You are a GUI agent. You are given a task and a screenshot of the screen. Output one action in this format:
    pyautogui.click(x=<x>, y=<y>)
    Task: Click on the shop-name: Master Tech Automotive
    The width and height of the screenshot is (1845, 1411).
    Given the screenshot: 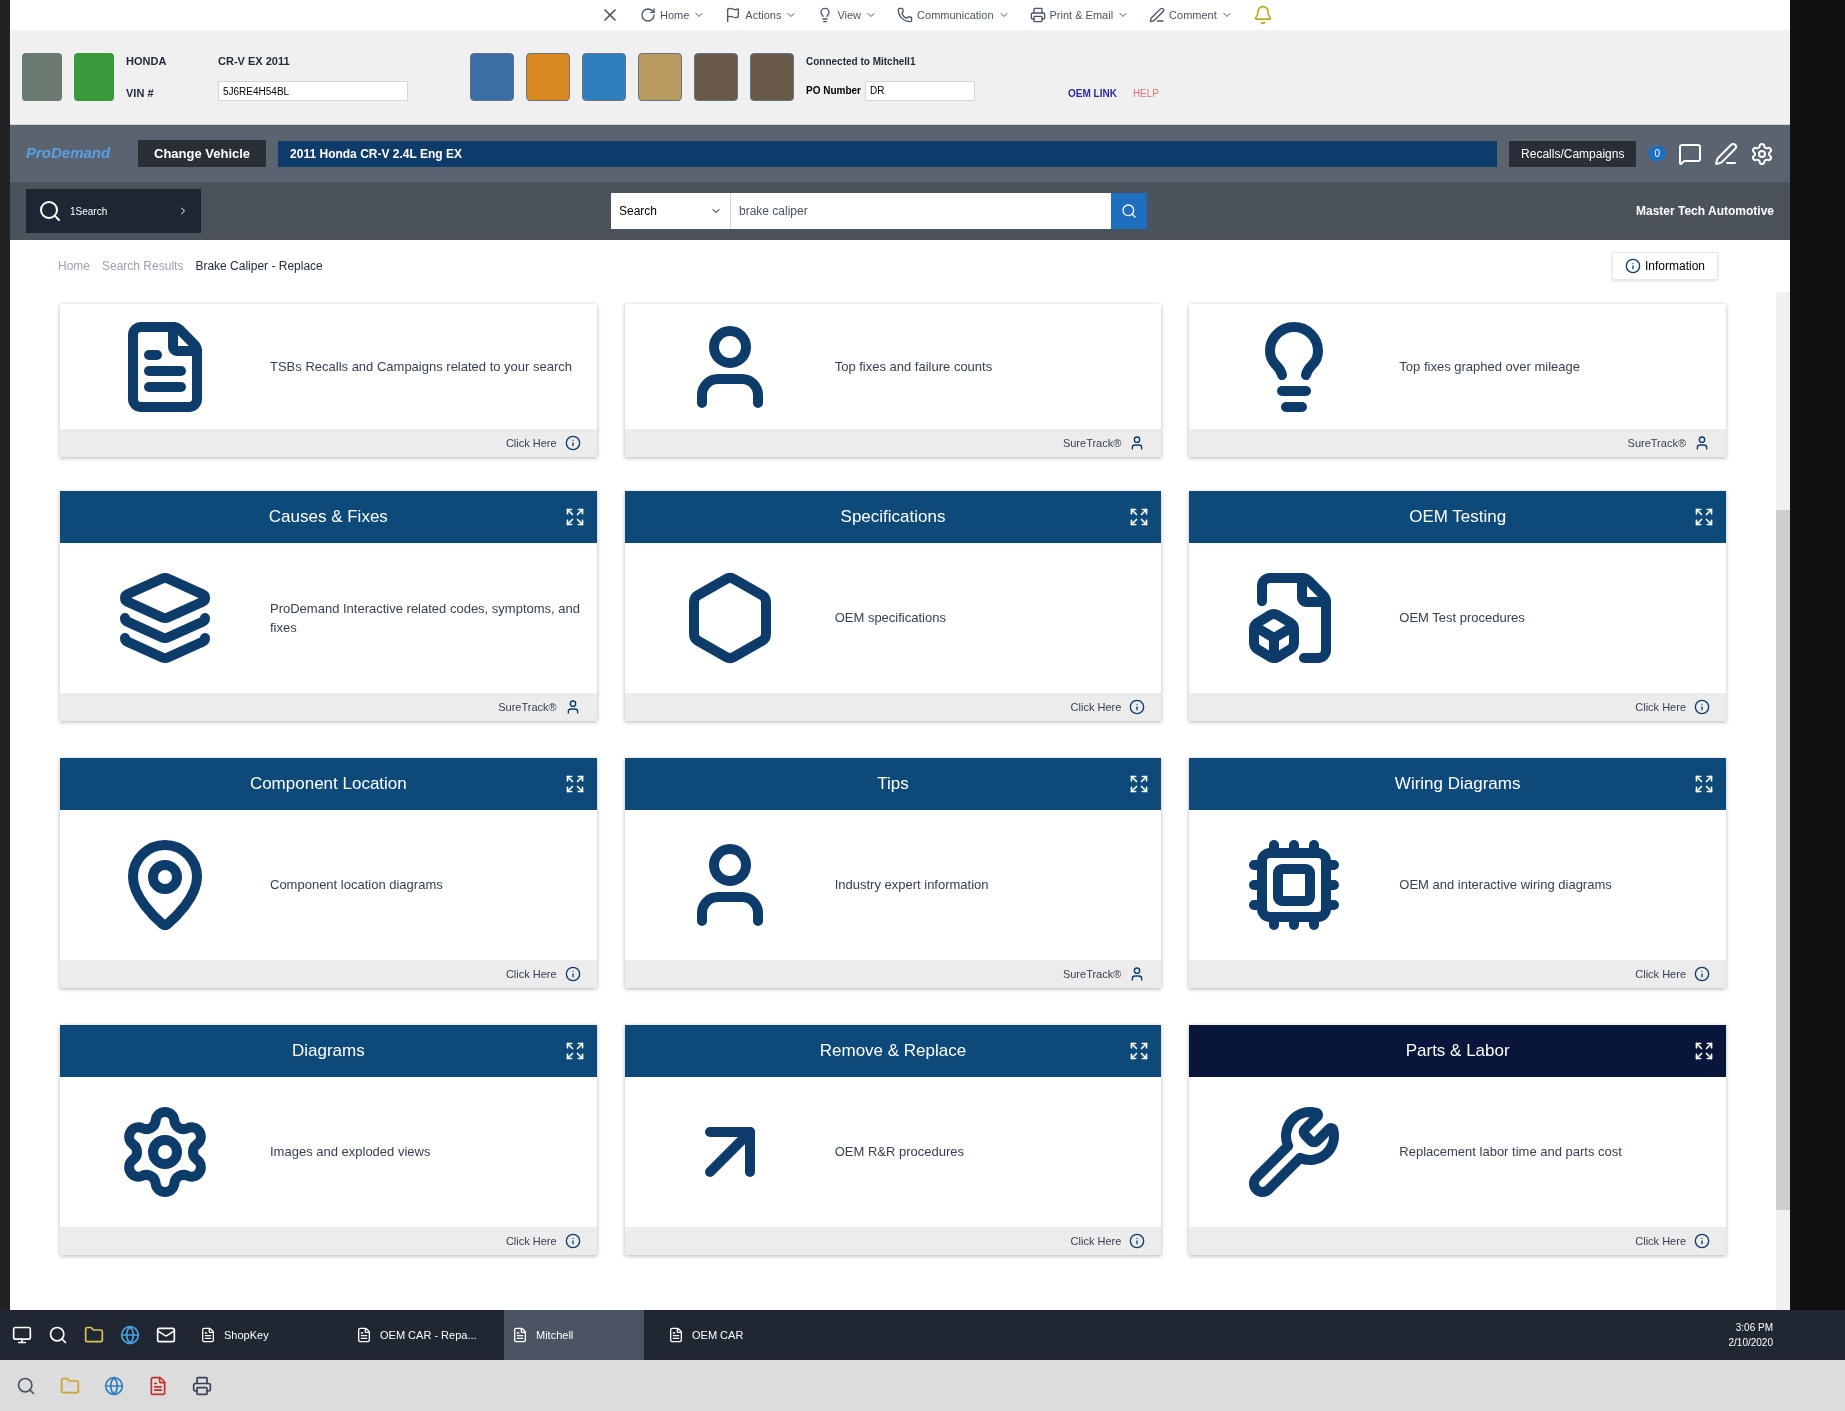 What is the action you would take?
    pyautogui.click(x=1704, y=211)
    